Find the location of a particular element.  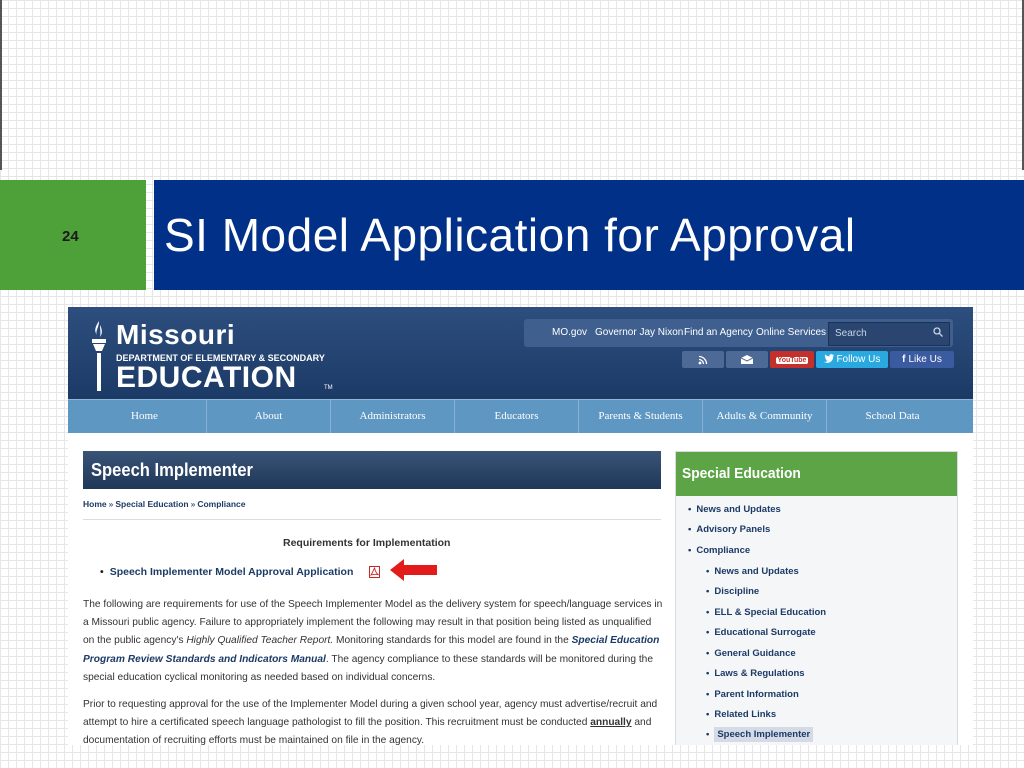

sidebar-item-news: • News and Updates is located at coordinates (734, 509).